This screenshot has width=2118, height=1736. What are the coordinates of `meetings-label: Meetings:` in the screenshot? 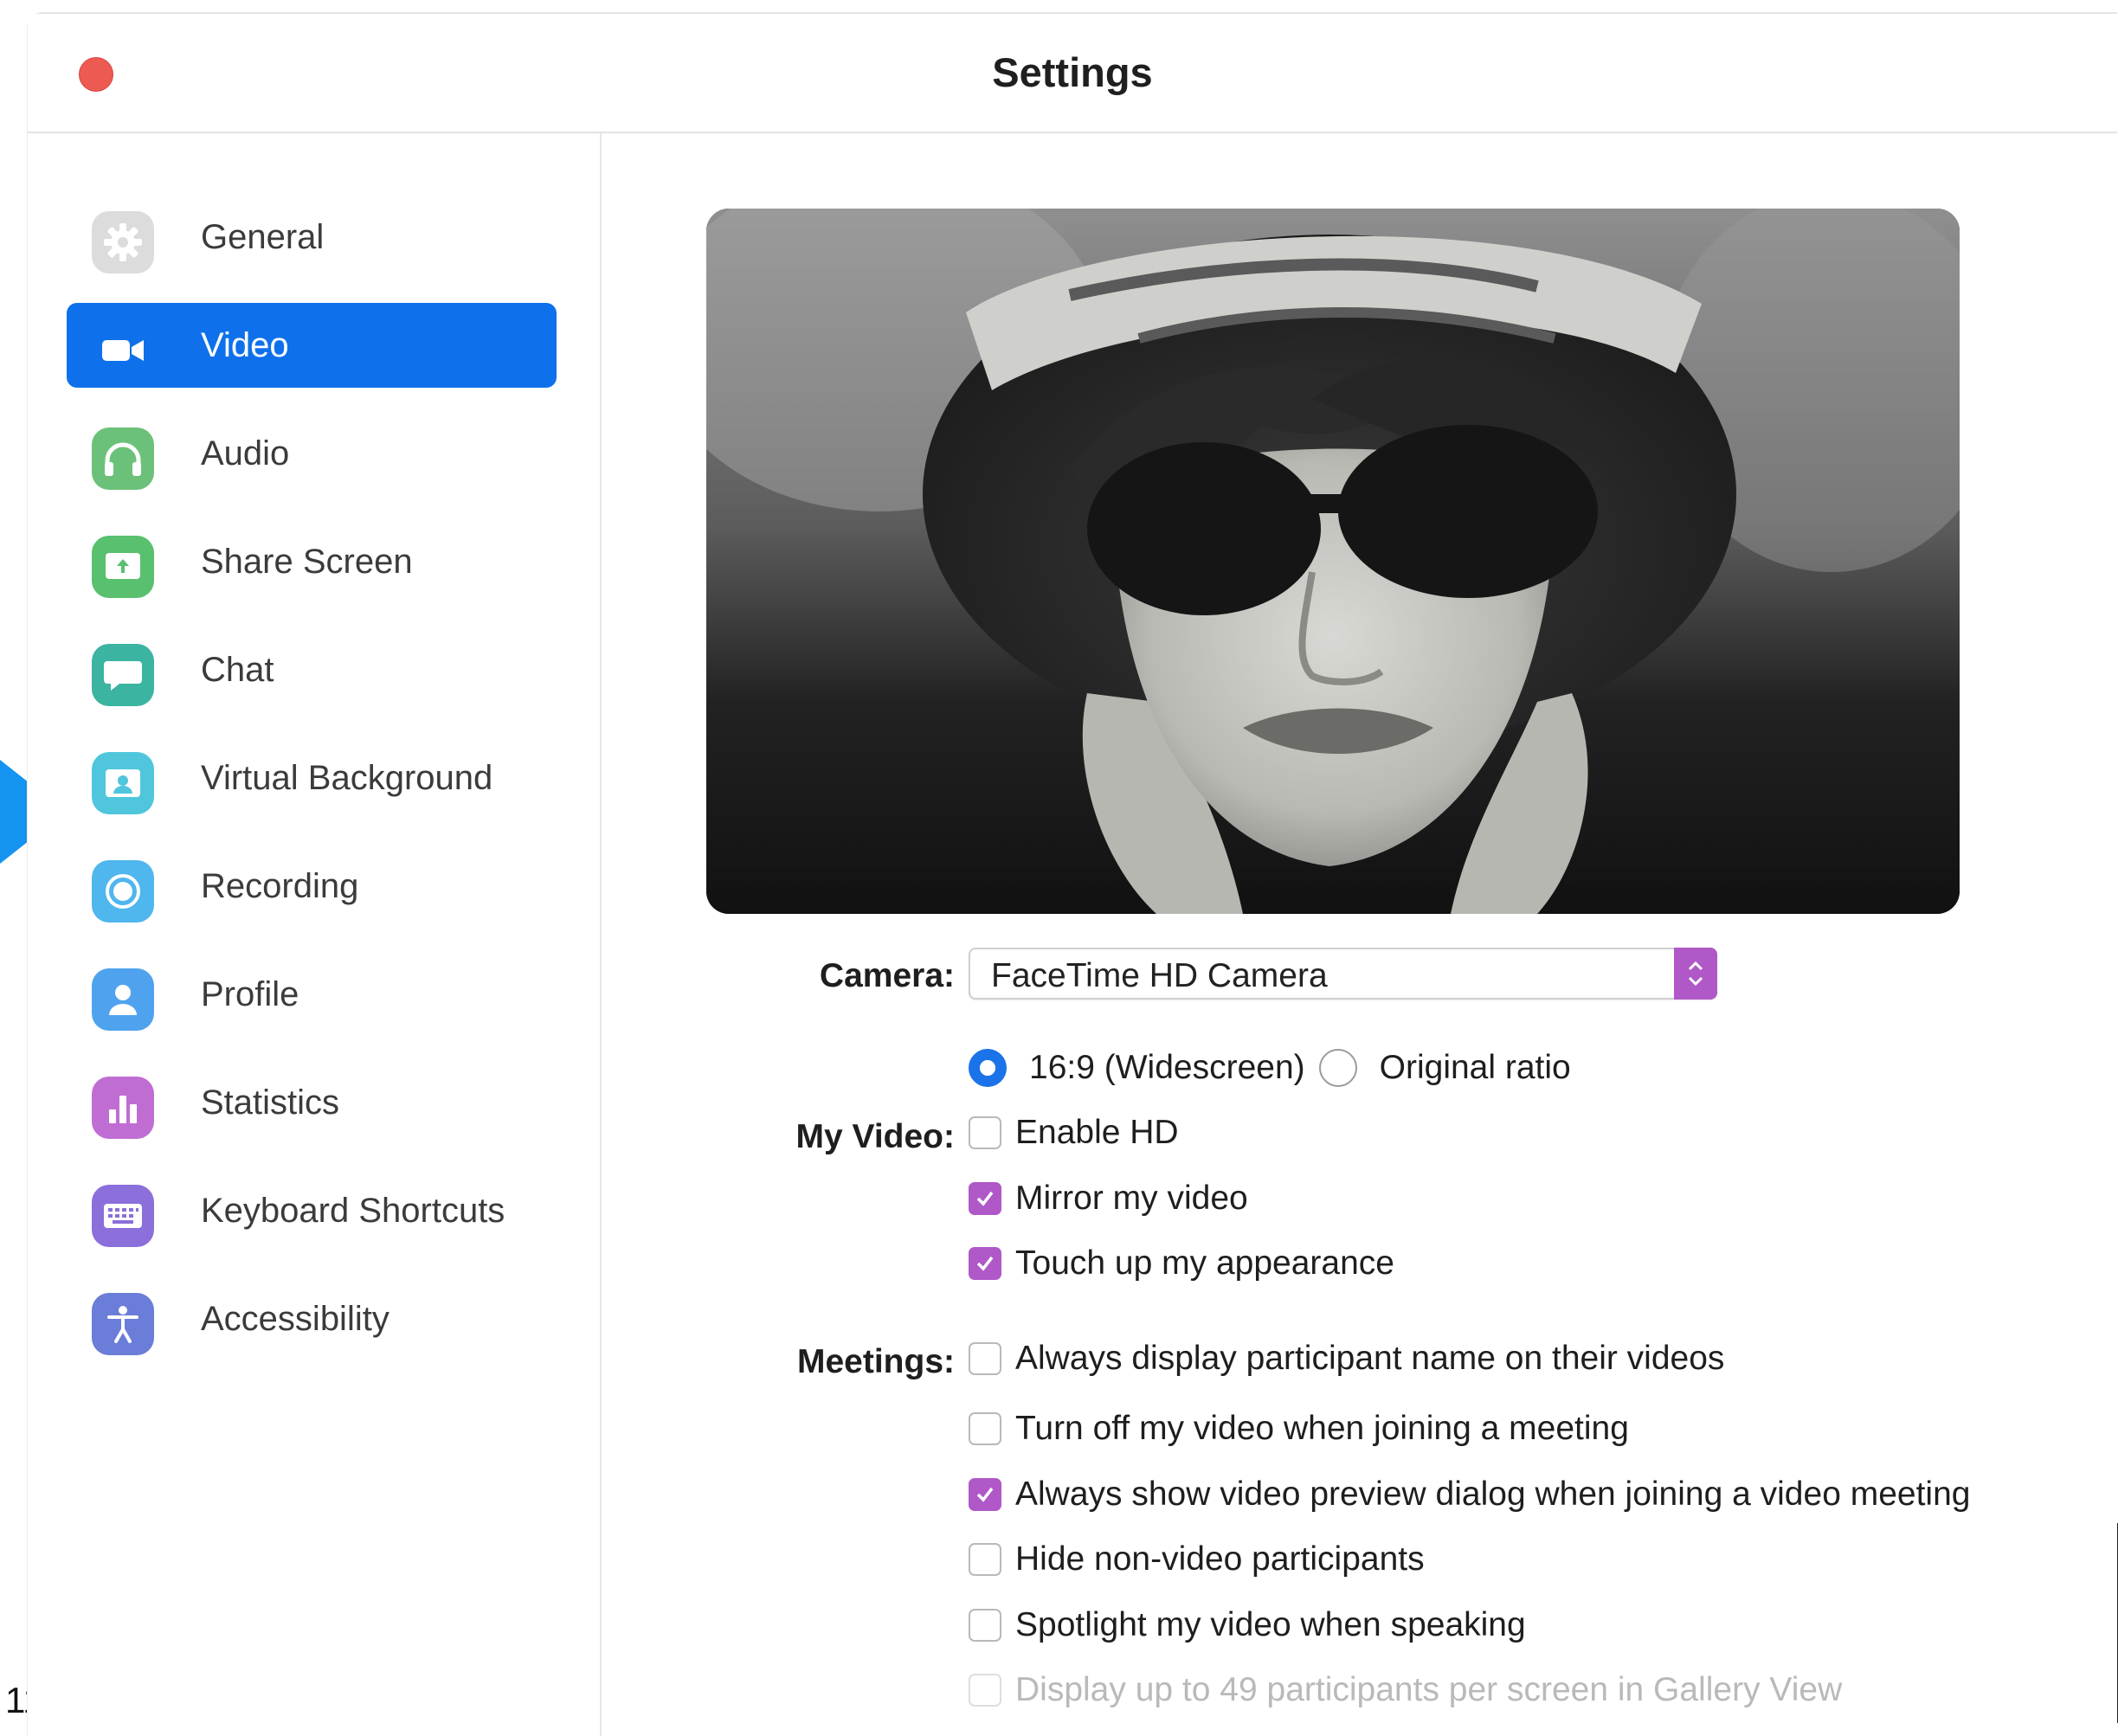 It's located at (876, 1362).